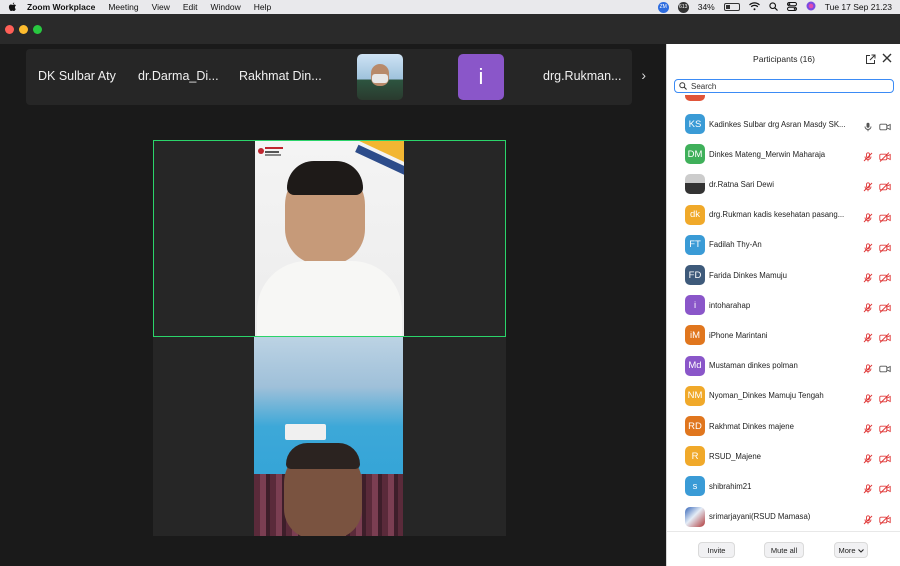 Image resolution: width=900 pixels, height=566 pixels. What do you see at coordinates (870, 58) in the screenshot?
I see `popout-icon` at bounding box center [870, 58].